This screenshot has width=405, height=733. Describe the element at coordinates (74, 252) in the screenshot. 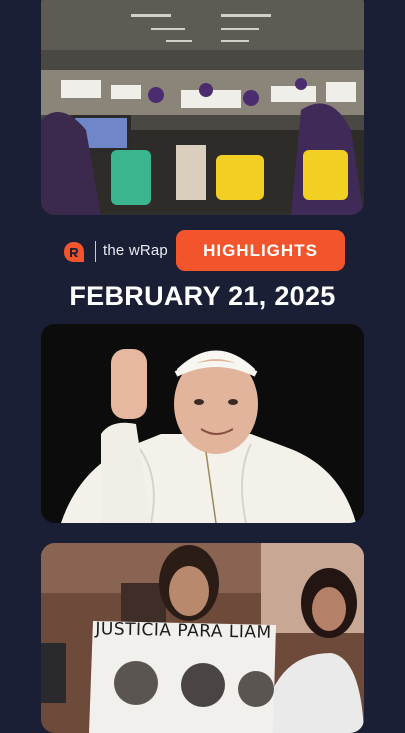

I see `rappler-logo-icon` at that location.